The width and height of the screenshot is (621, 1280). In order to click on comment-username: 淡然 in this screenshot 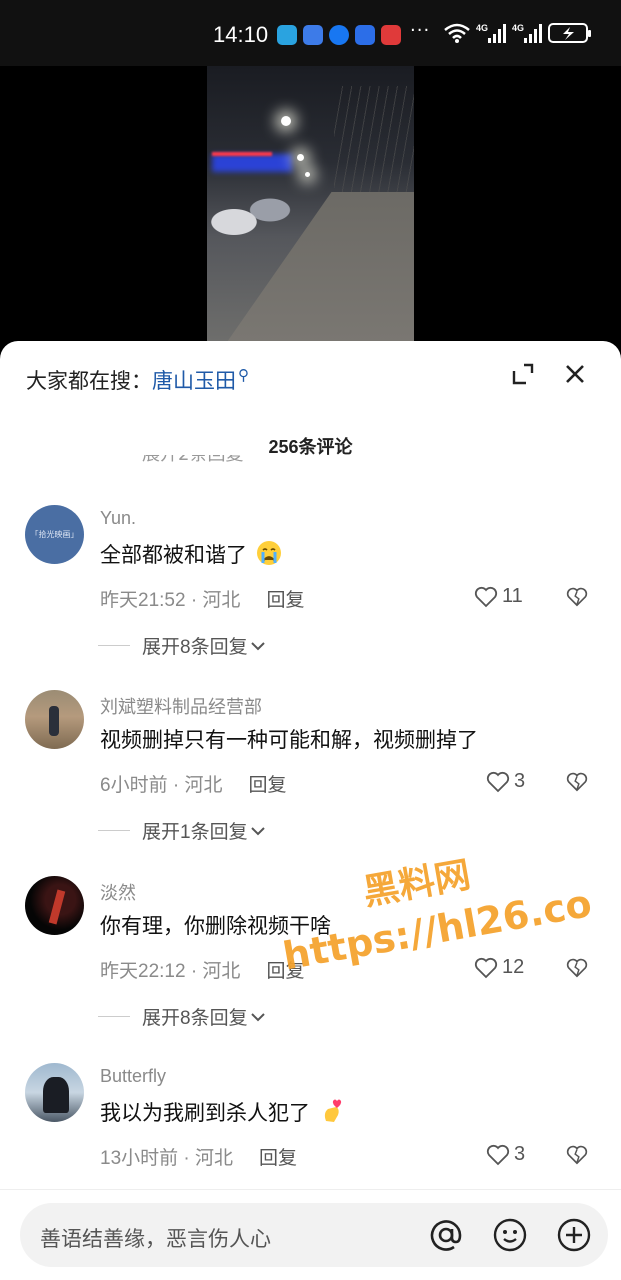, I will do `click(118, 892)`.